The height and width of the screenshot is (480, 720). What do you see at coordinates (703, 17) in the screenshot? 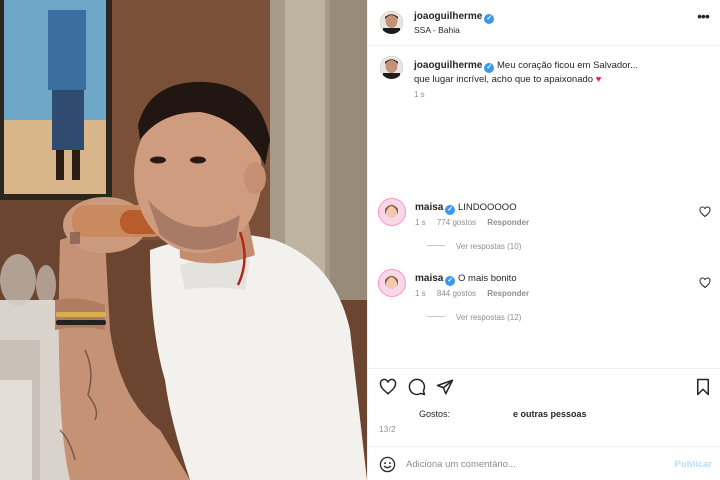
I see `more-options-icon: •••` at bounding box center [703, 17].